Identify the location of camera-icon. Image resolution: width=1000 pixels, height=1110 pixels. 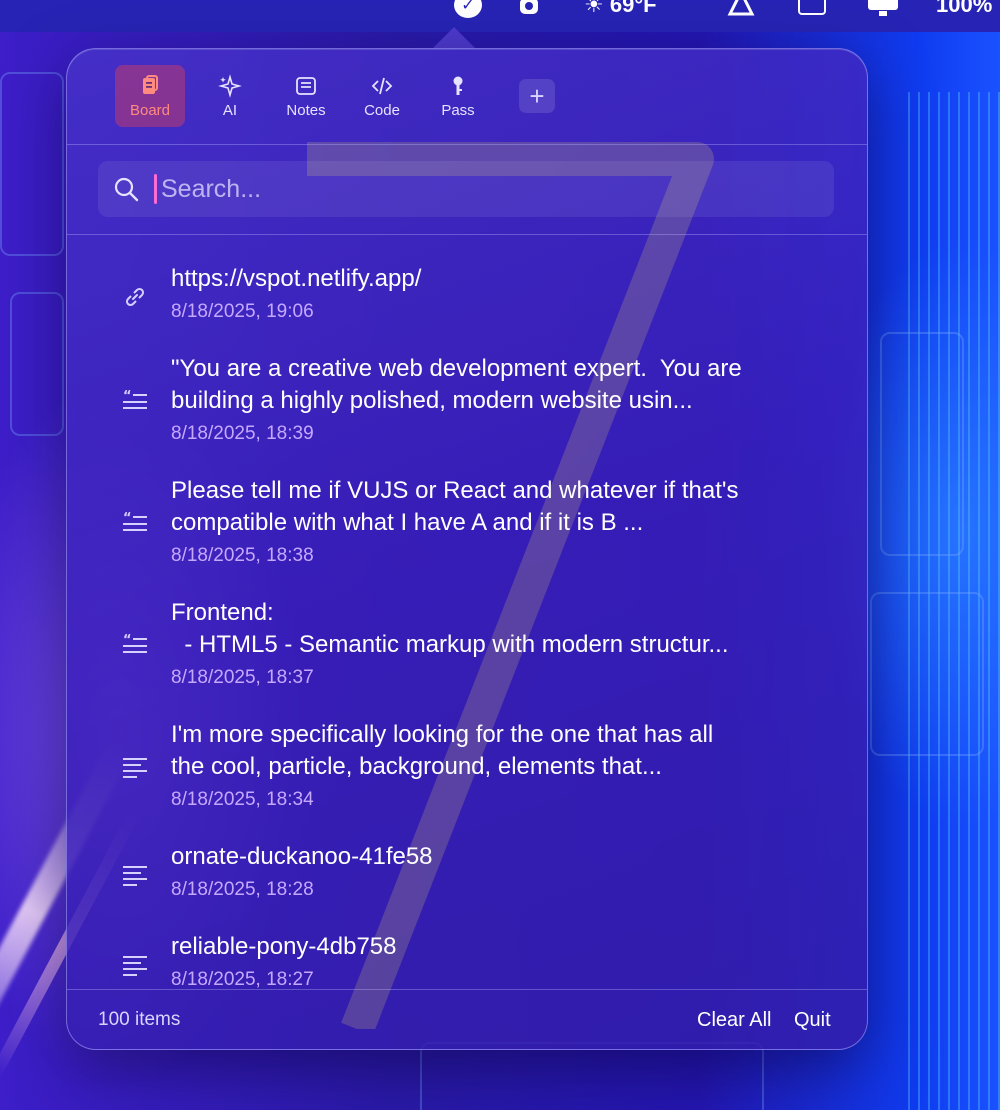
(529, 9).